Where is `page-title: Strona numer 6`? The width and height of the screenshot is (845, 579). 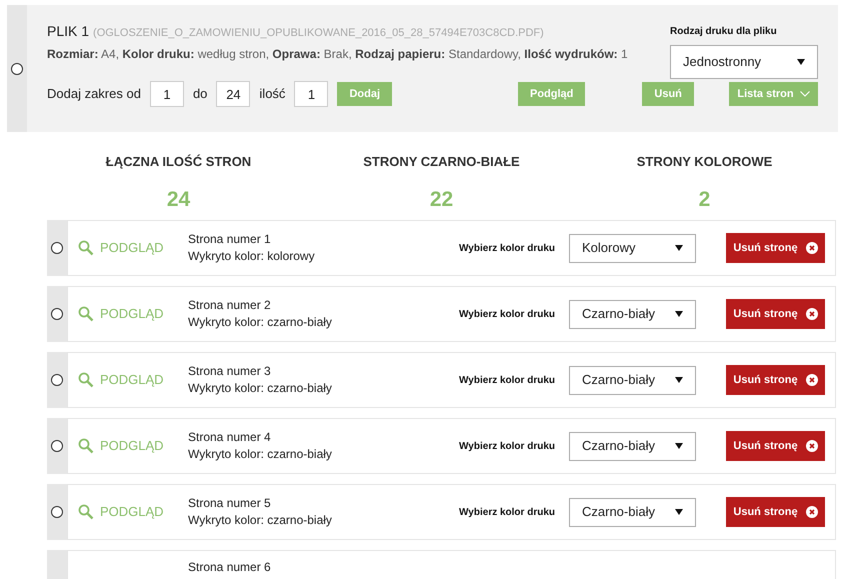
page-title: Strona numer 6 is located at coordinates (230, 567).